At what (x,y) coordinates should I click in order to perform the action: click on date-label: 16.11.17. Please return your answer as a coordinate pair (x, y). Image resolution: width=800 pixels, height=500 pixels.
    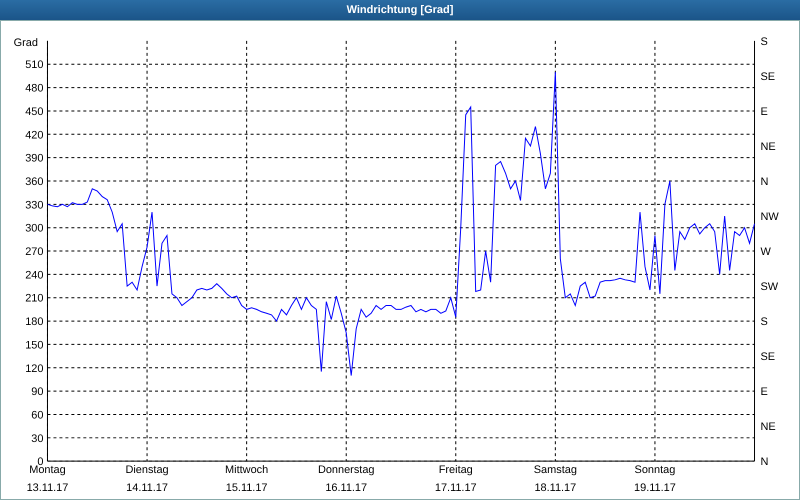
    Looking at the image, I should click on (346, 488).